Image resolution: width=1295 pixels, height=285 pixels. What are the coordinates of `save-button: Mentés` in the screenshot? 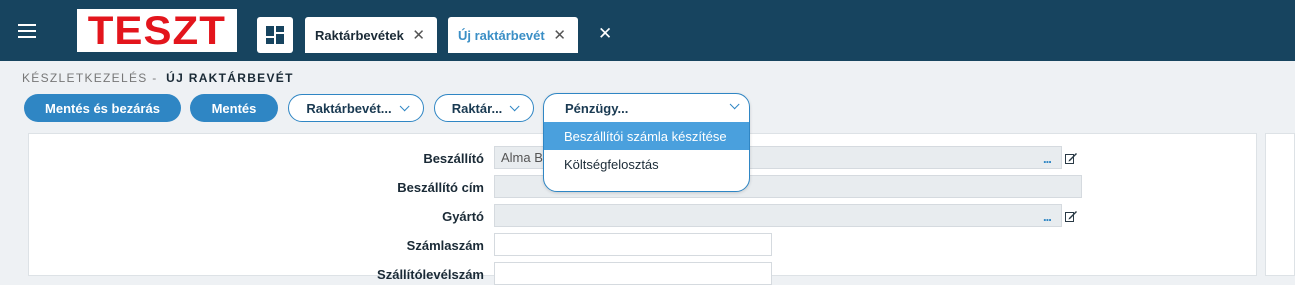 It's located at (234, 108).